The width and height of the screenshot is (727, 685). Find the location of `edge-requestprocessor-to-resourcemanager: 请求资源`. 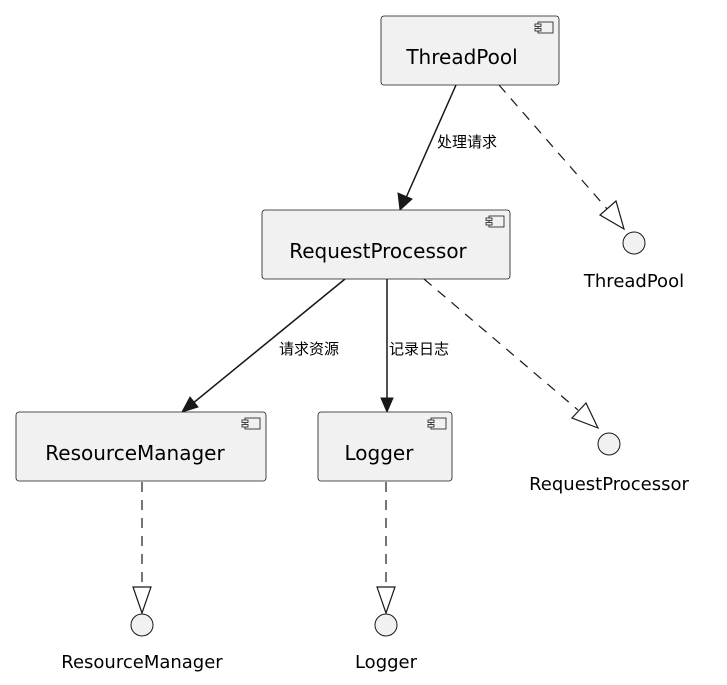

edge-requestprocessor-to-resourcemanager: 请求资源 is located at coordinates (263, 345).